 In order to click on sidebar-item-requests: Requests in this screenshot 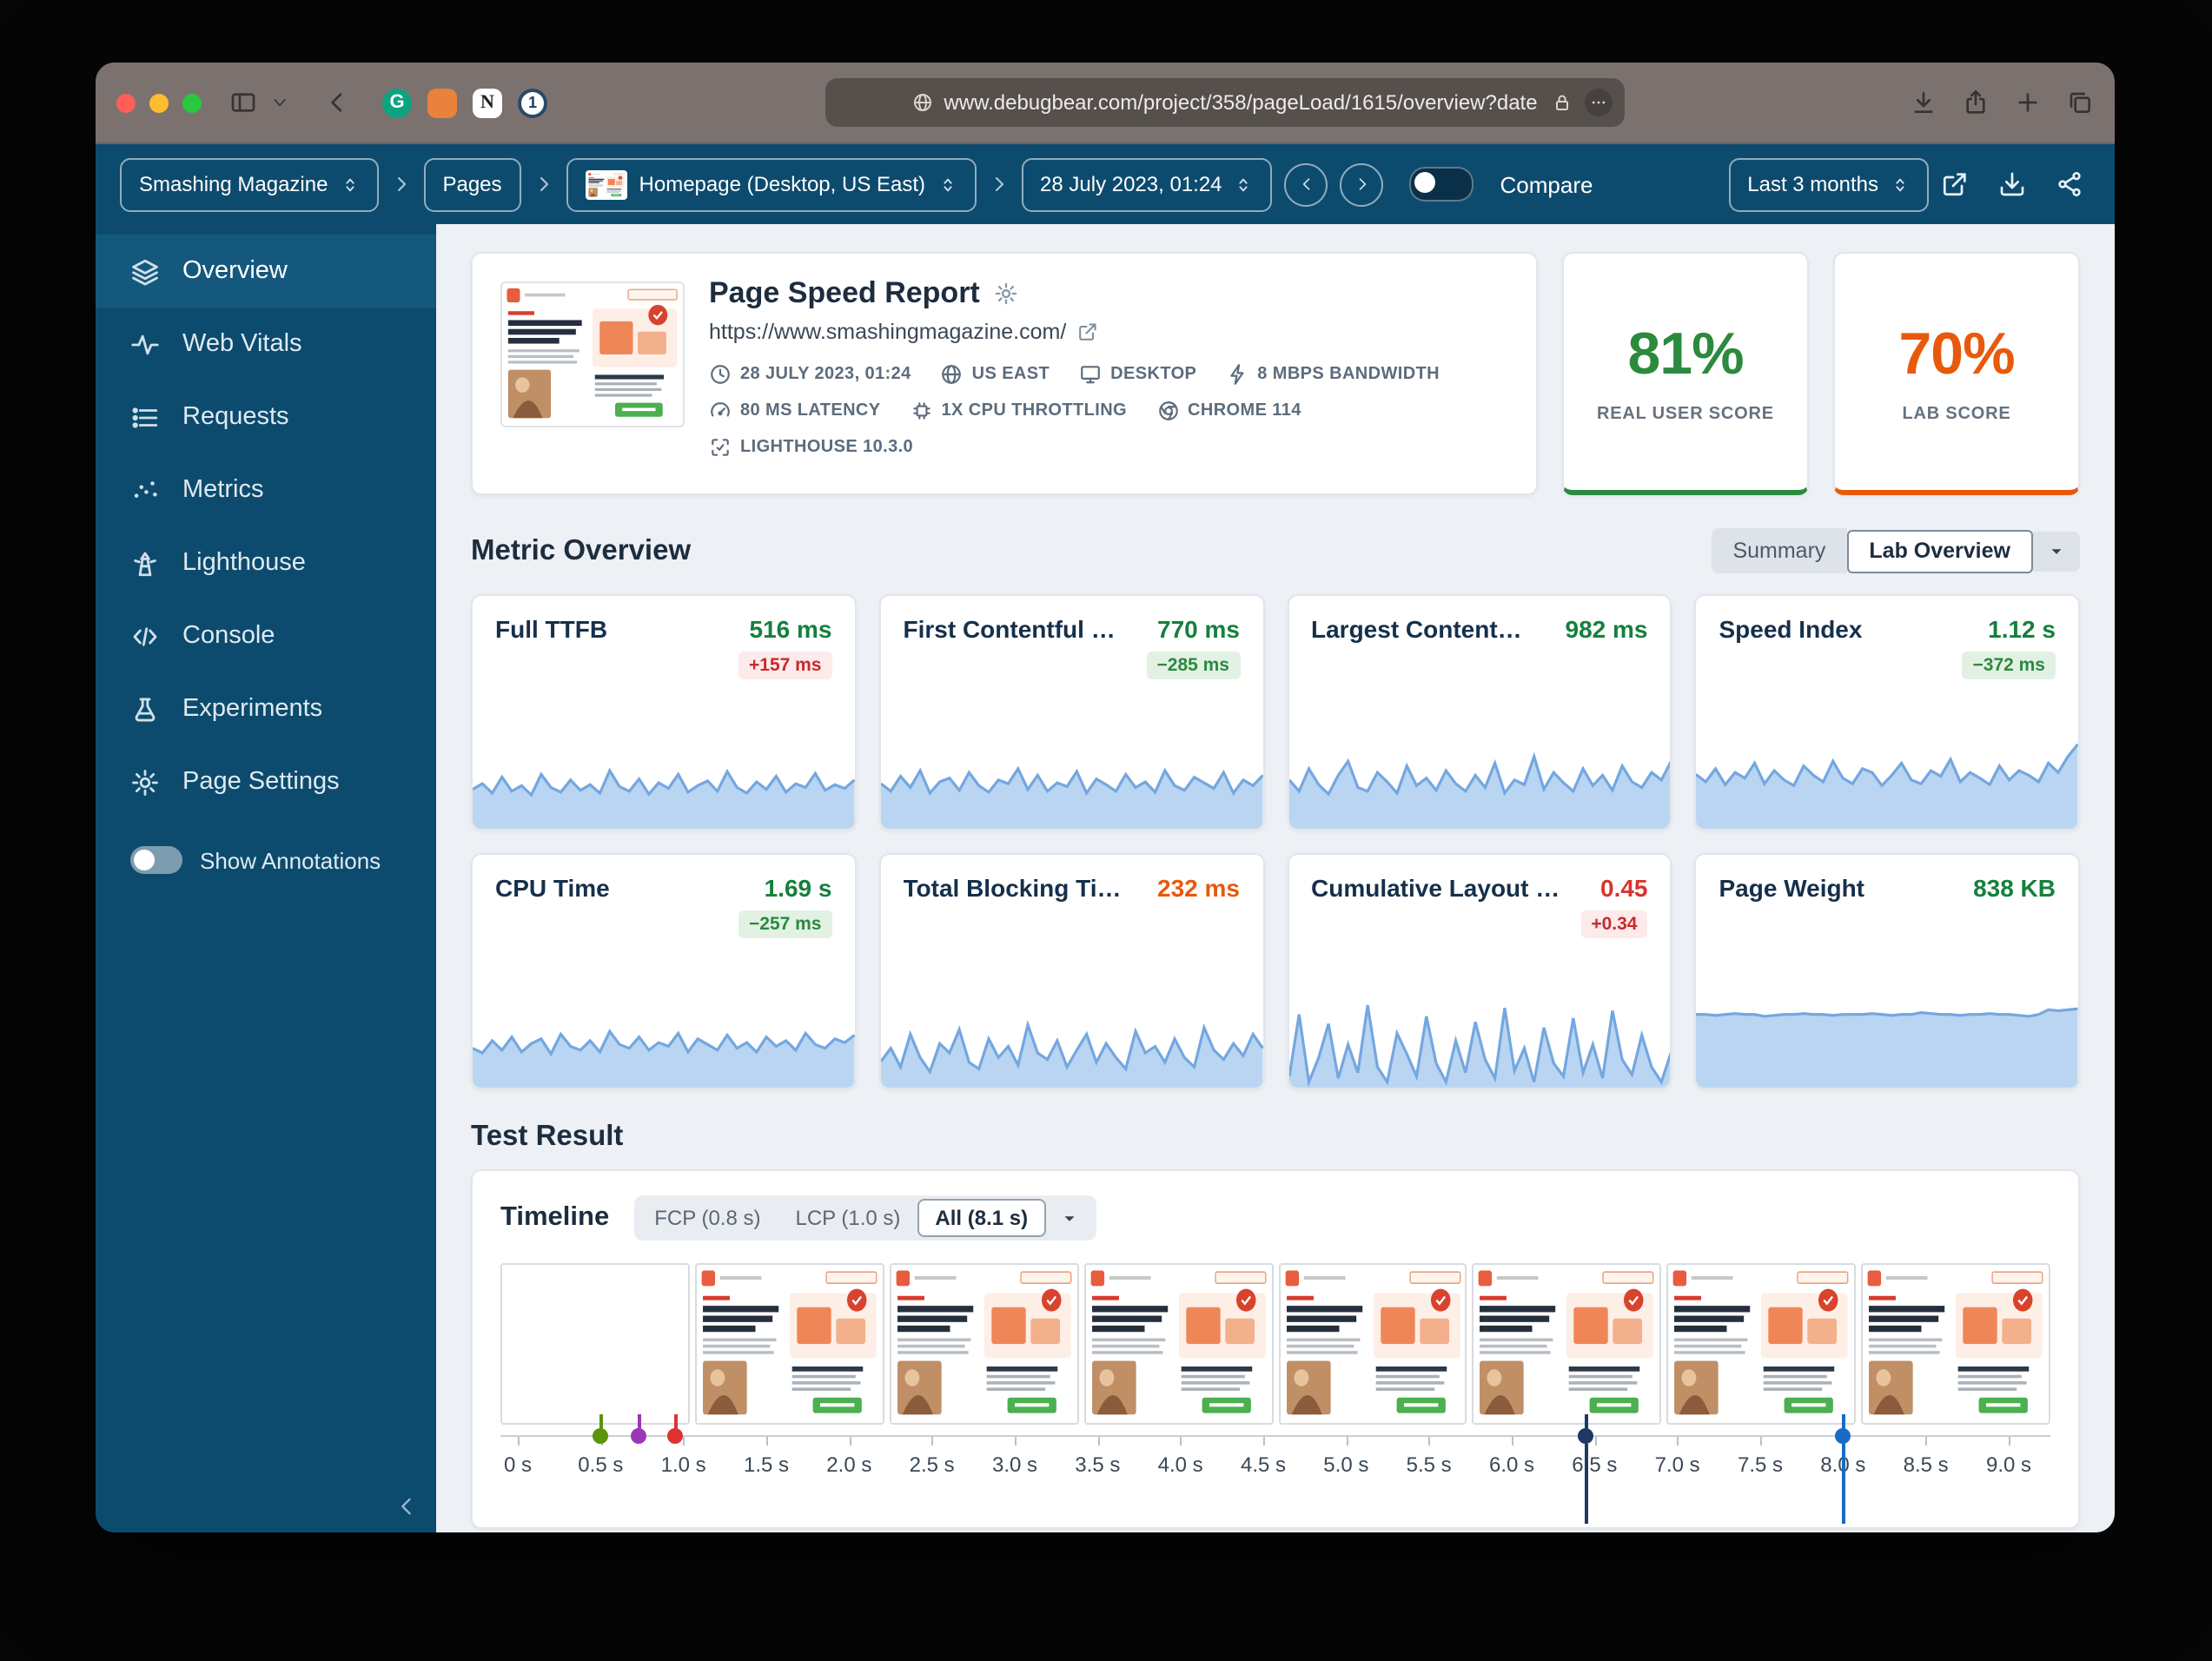, I will do `click(266, 417)`.